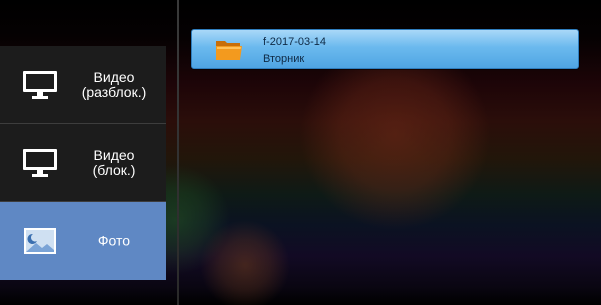 This screenshot has height=305, width=601. What do you see at coordinates (114, 240) in the screenshot?
I see `sidebar-item-label: Фото` at bounding box center [114, 240].